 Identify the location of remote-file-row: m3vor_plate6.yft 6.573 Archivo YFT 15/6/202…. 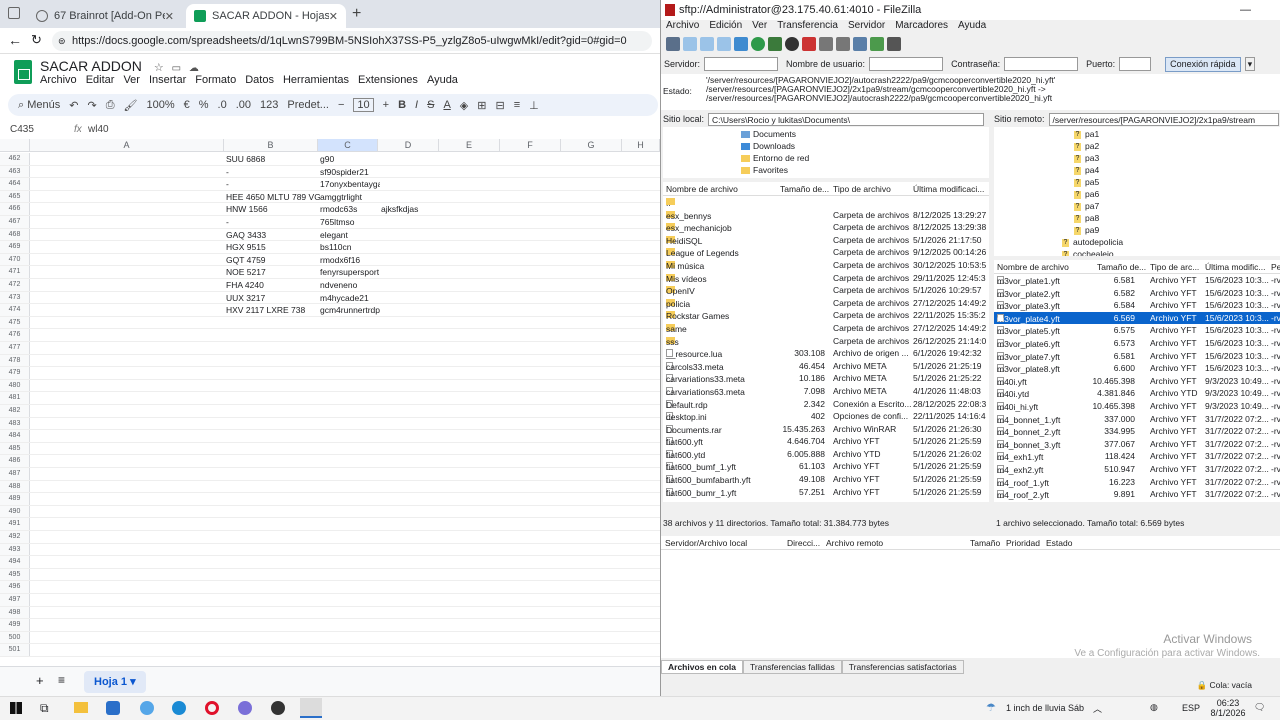
(1137, 343).